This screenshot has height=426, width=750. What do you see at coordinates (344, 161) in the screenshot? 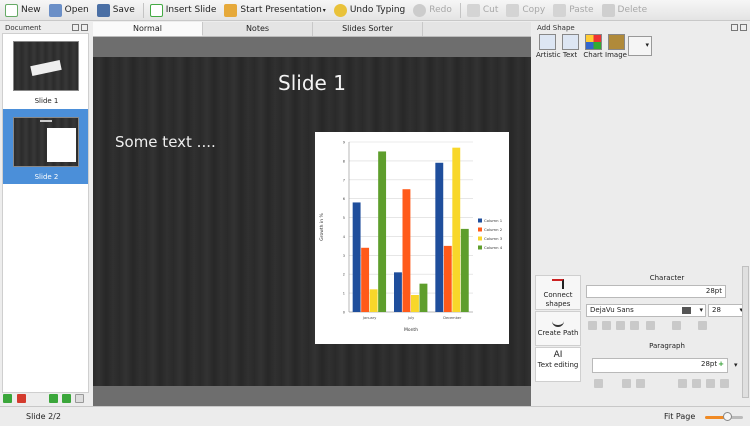
I see `y-tick-label: 8` at bounding box center [344, 161].